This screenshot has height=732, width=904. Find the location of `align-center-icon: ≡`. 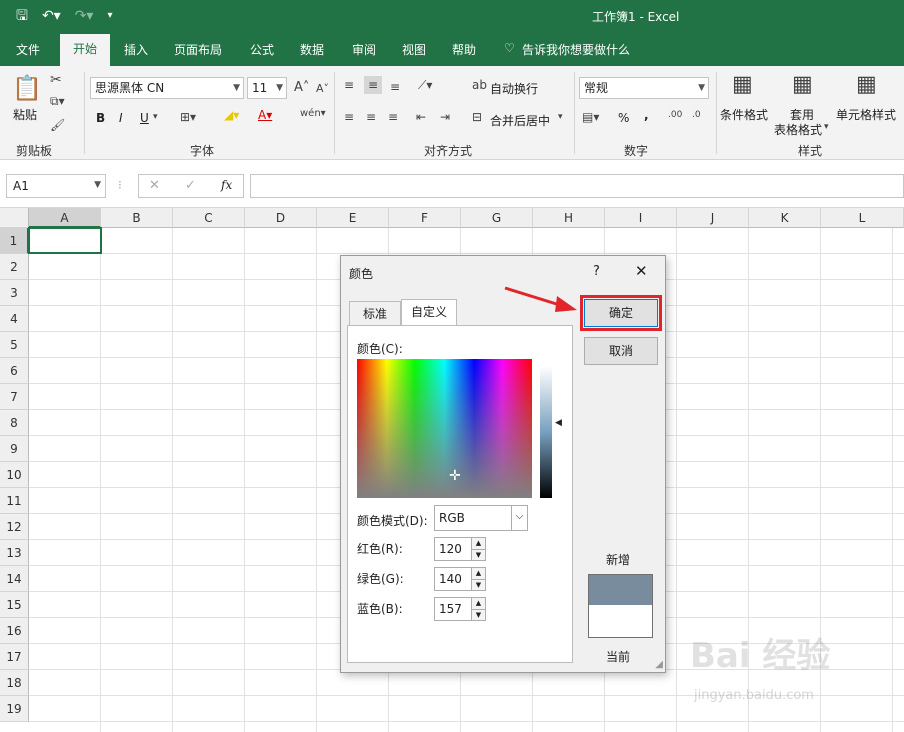

align-center-icon: ≡ is located at coordinates (371, 117).